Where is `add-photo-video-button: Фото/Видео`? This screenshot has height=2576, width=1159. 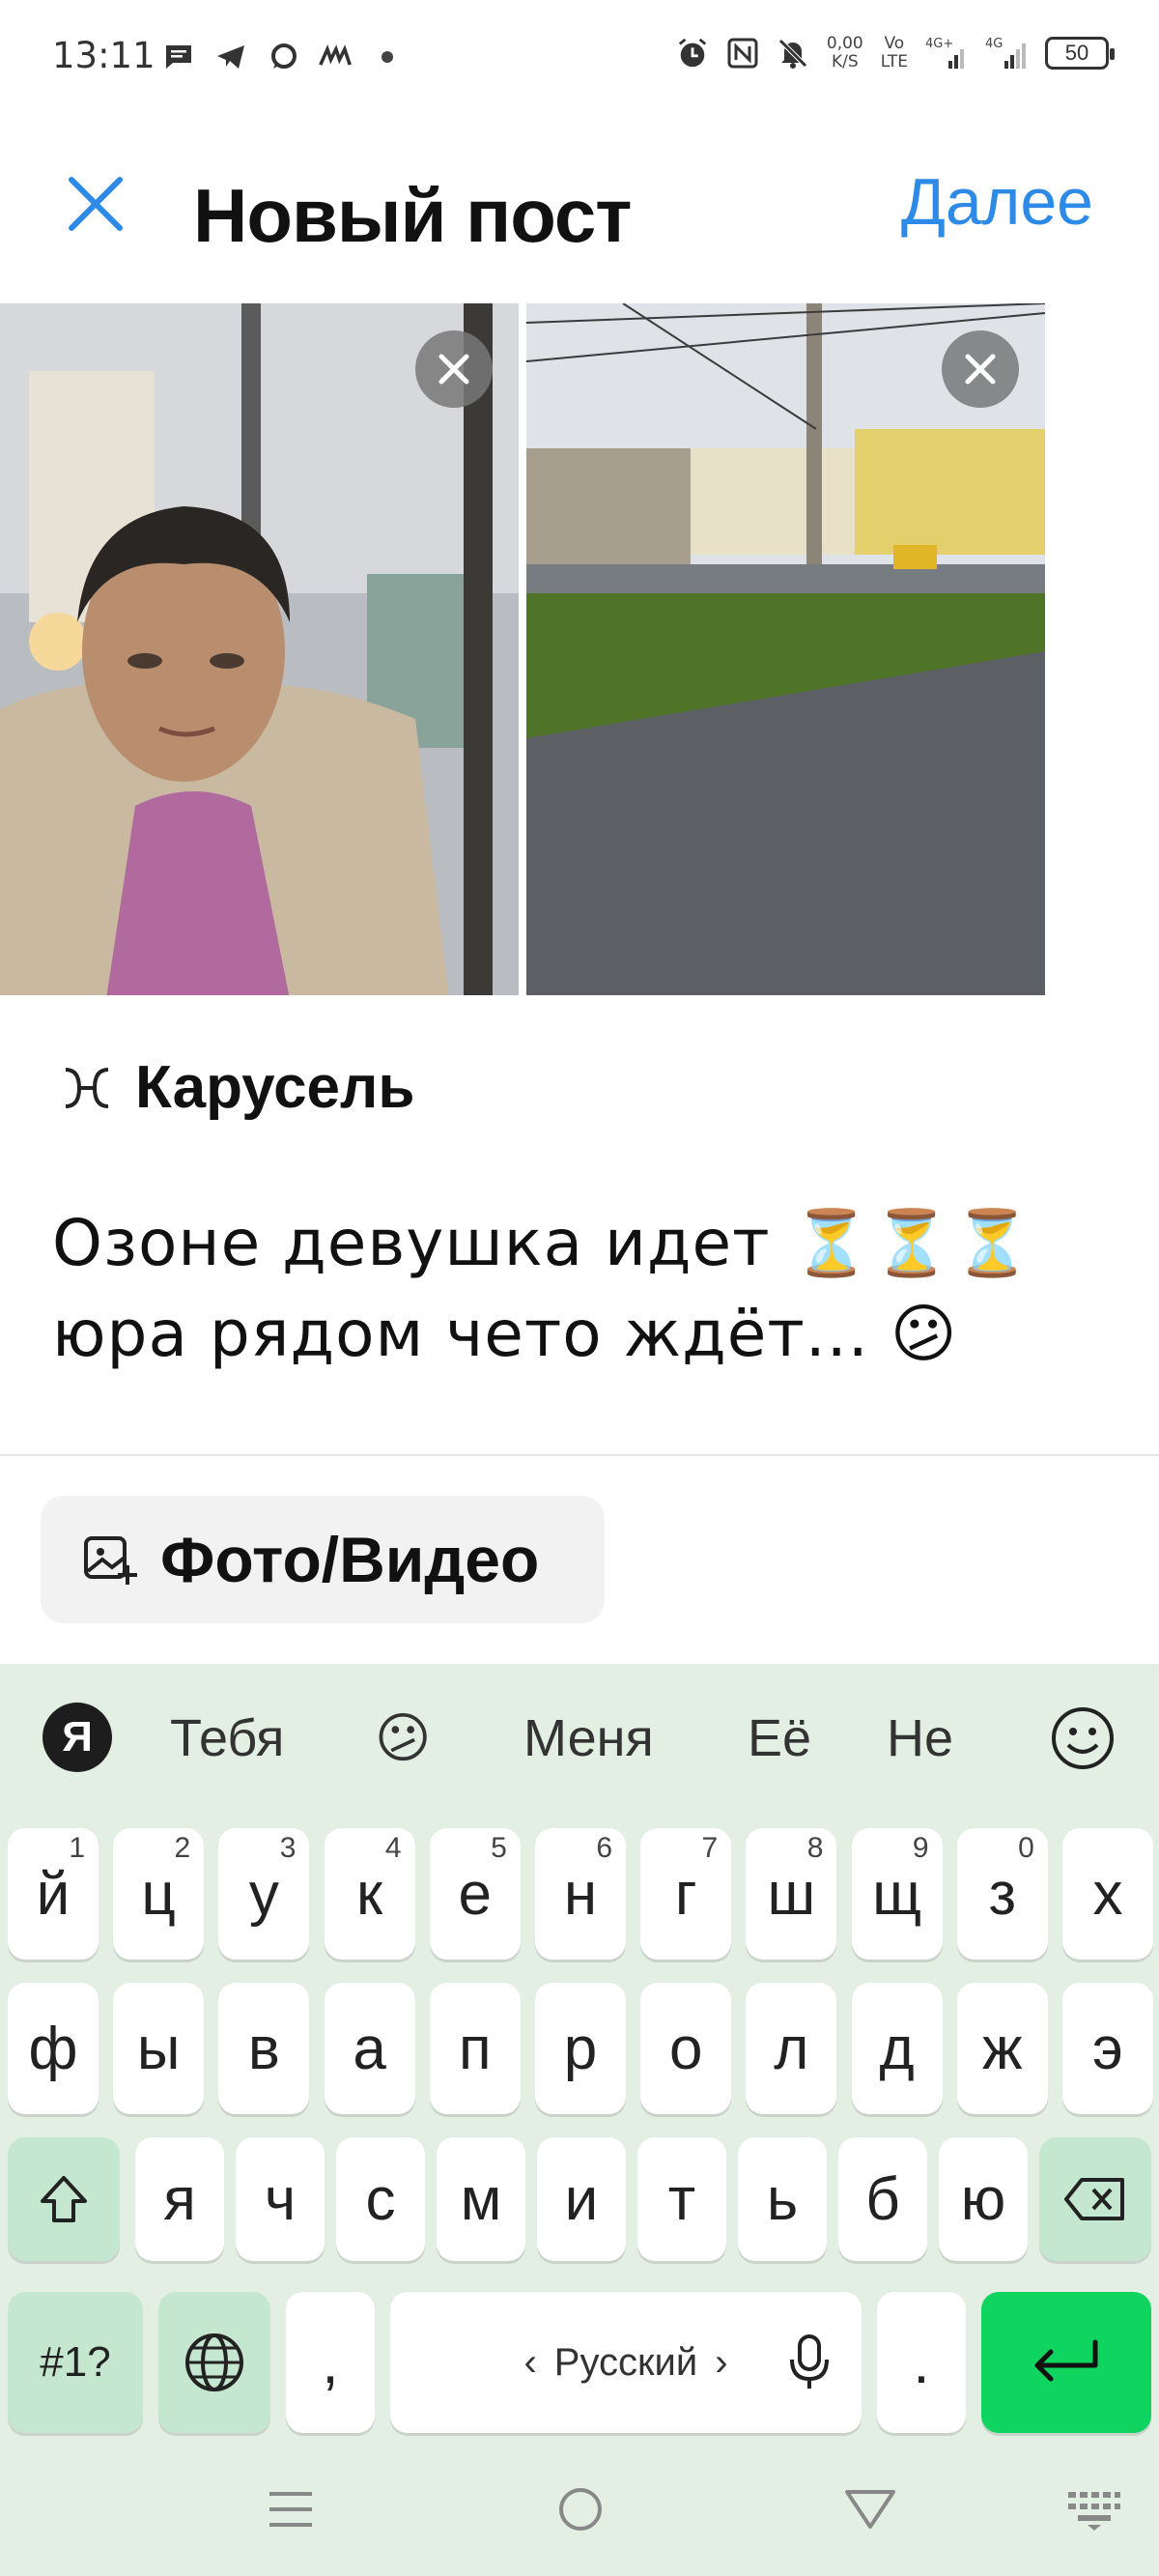
add-photo-video-button: Фото/Видео is located at coordinates (323, 1560).